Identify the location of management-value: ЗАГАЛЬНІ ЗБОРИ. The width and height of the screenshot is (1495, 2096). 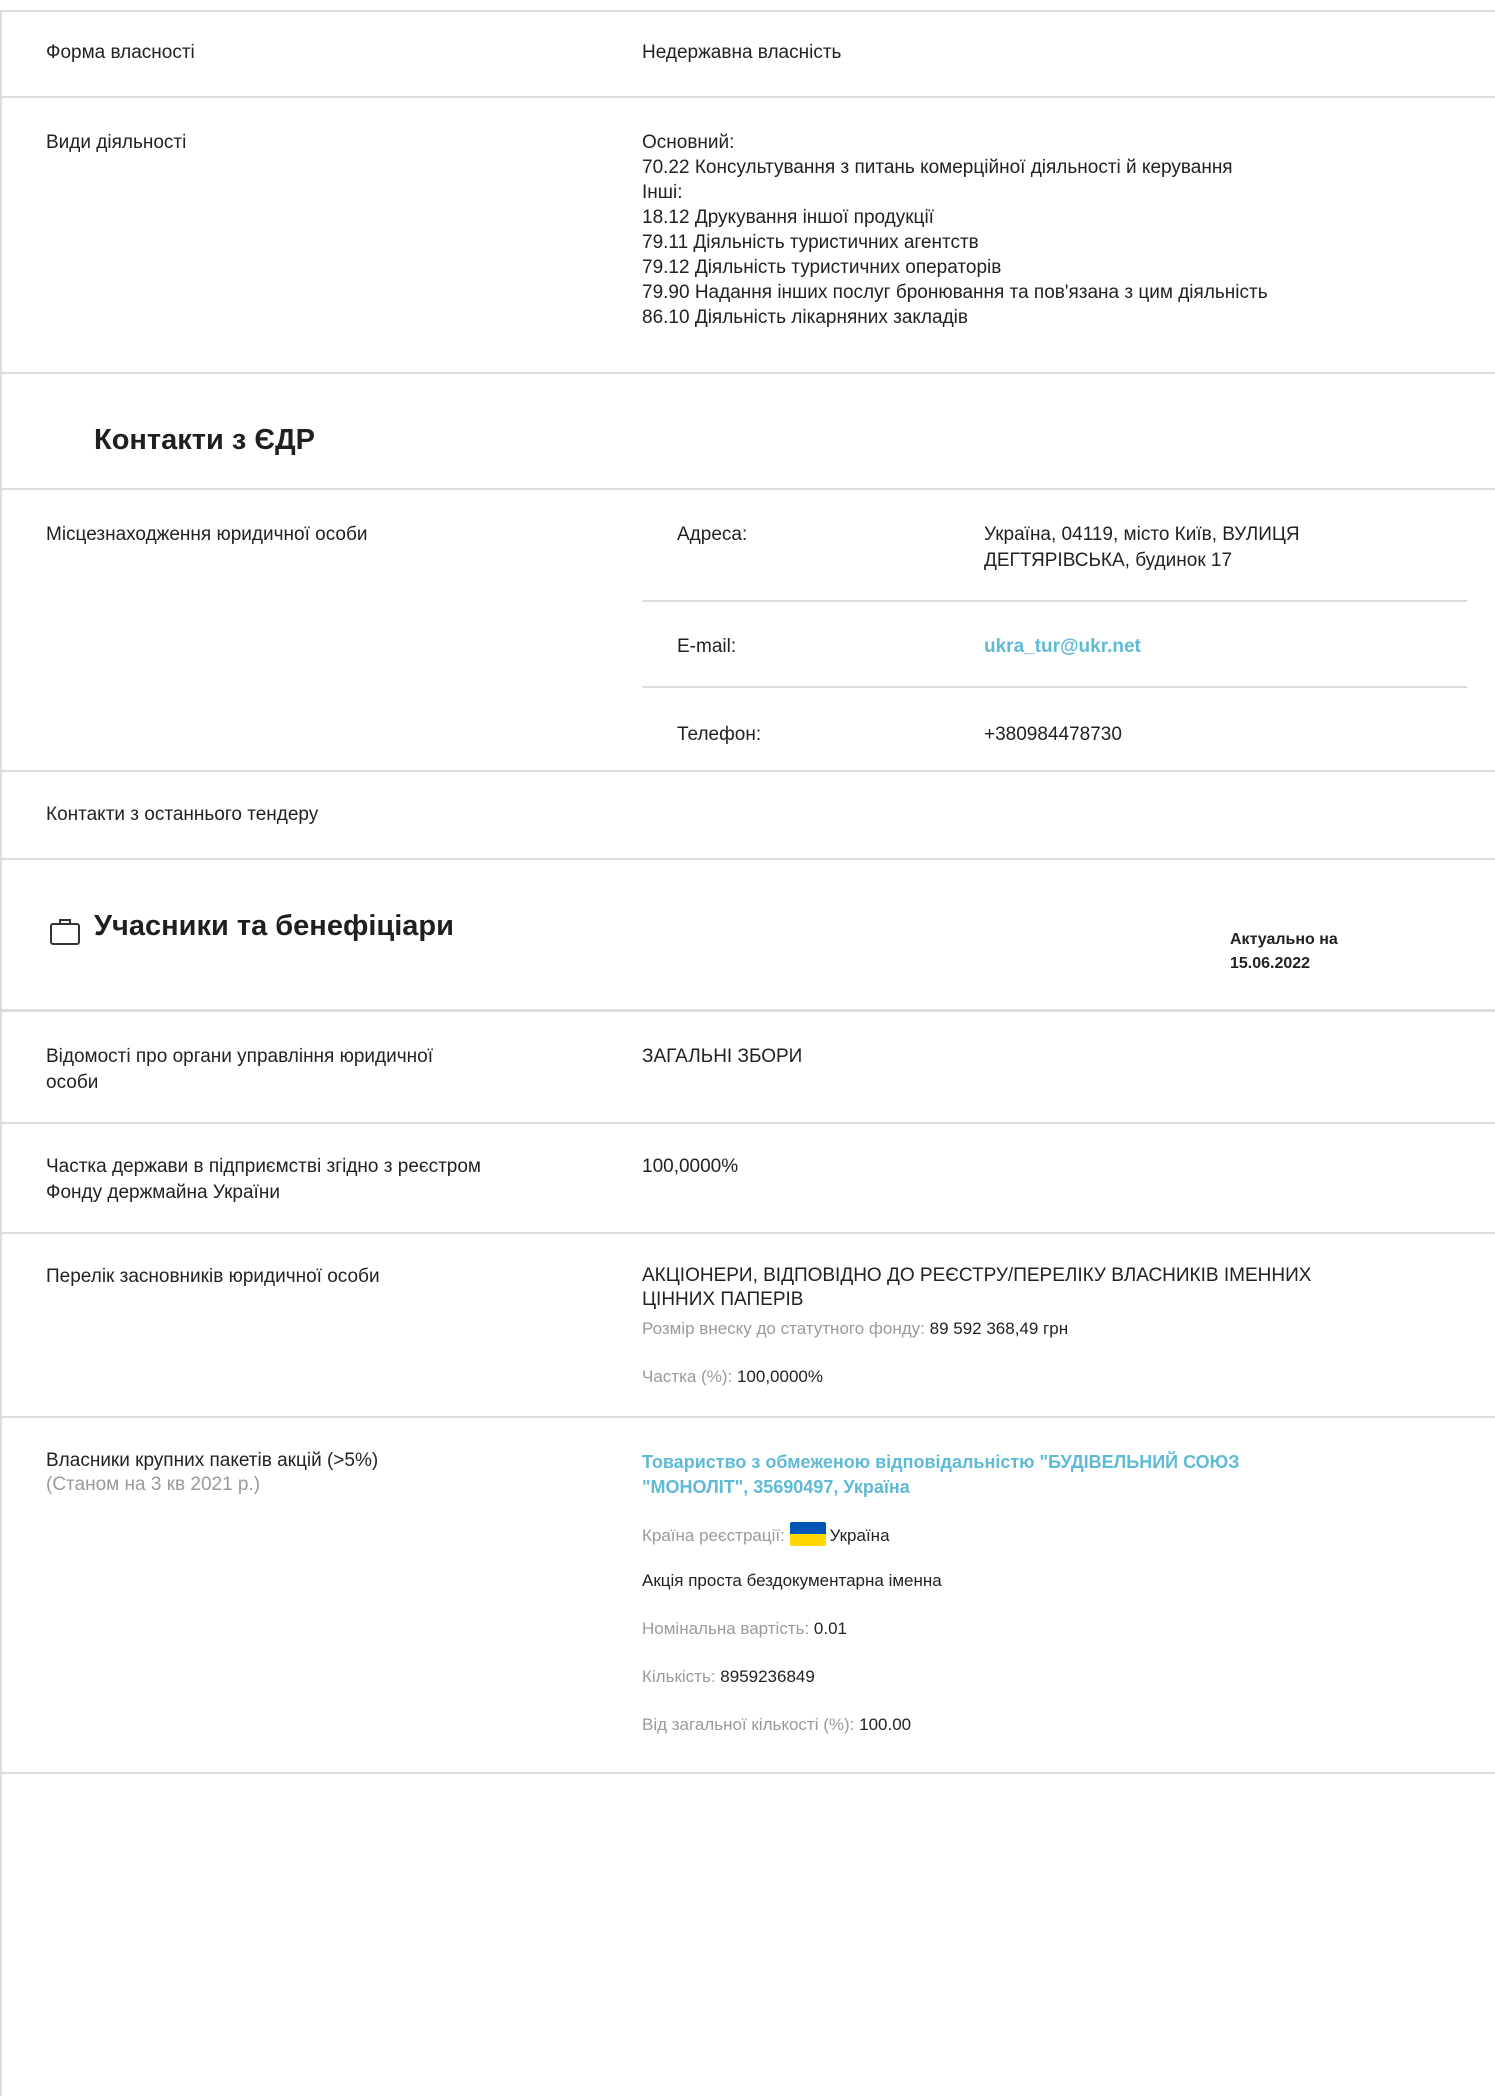
(722, 1056).